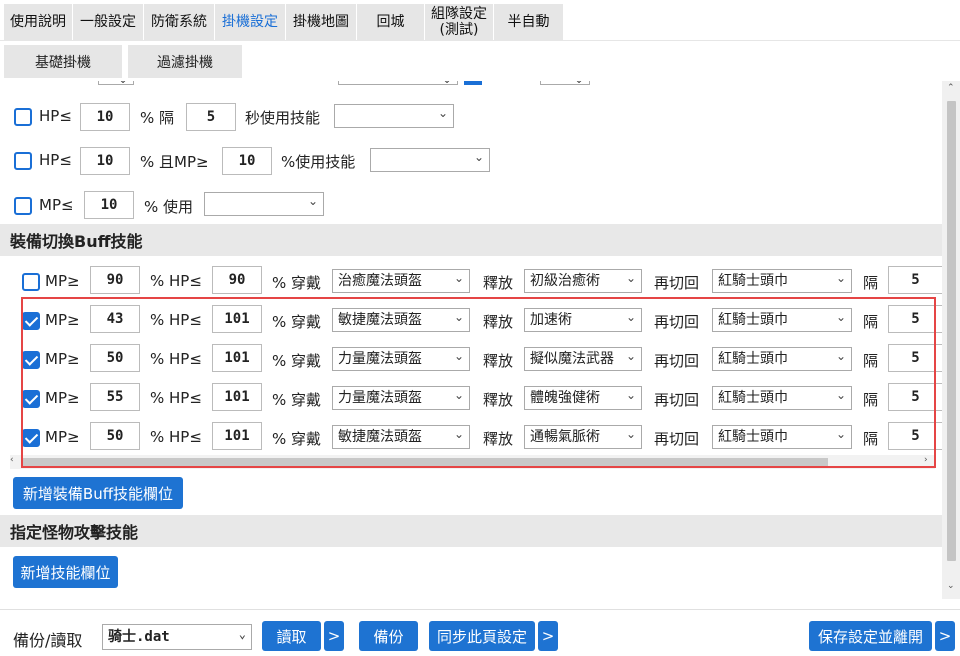 The width and height of the screenshot is (960, 656). Describe the element at coordinates (55, 160) in the screenshot. I see `hp-label: HP≤` at that location.